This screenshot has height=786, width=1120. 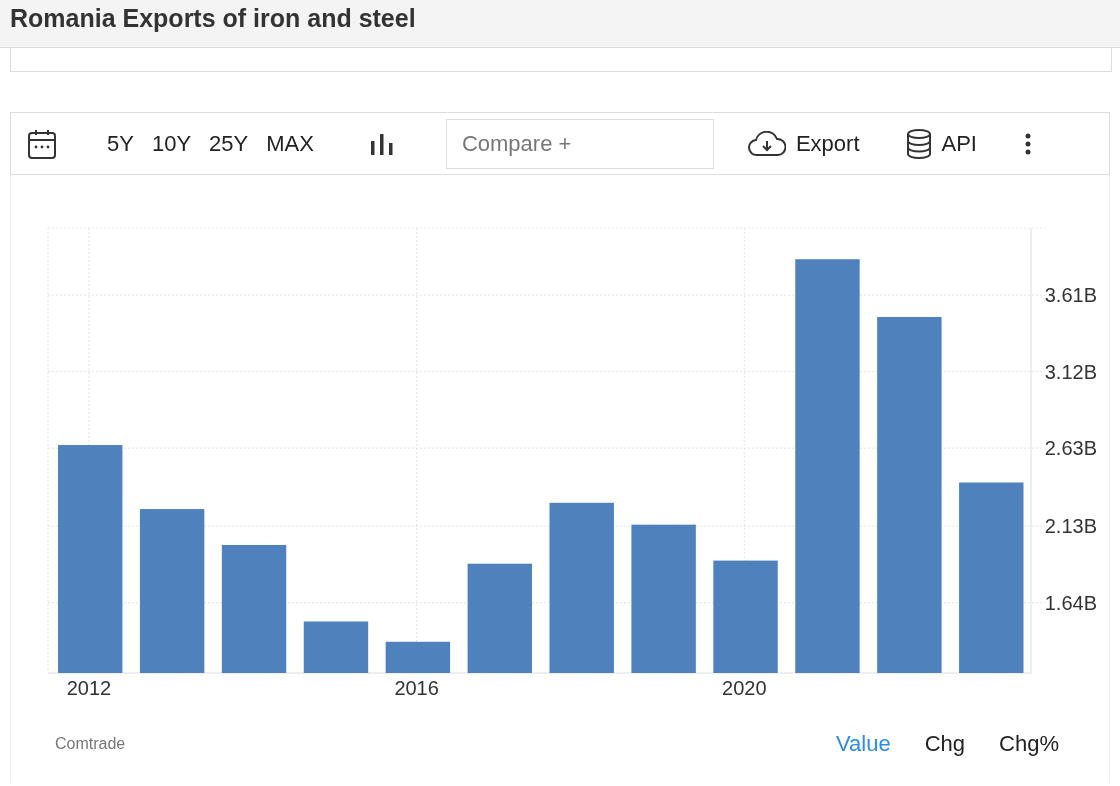 What do you see at coordinates (120, 143) in the screenshot?
I see `range-button: 5Y` at bounding box center [120, 143].